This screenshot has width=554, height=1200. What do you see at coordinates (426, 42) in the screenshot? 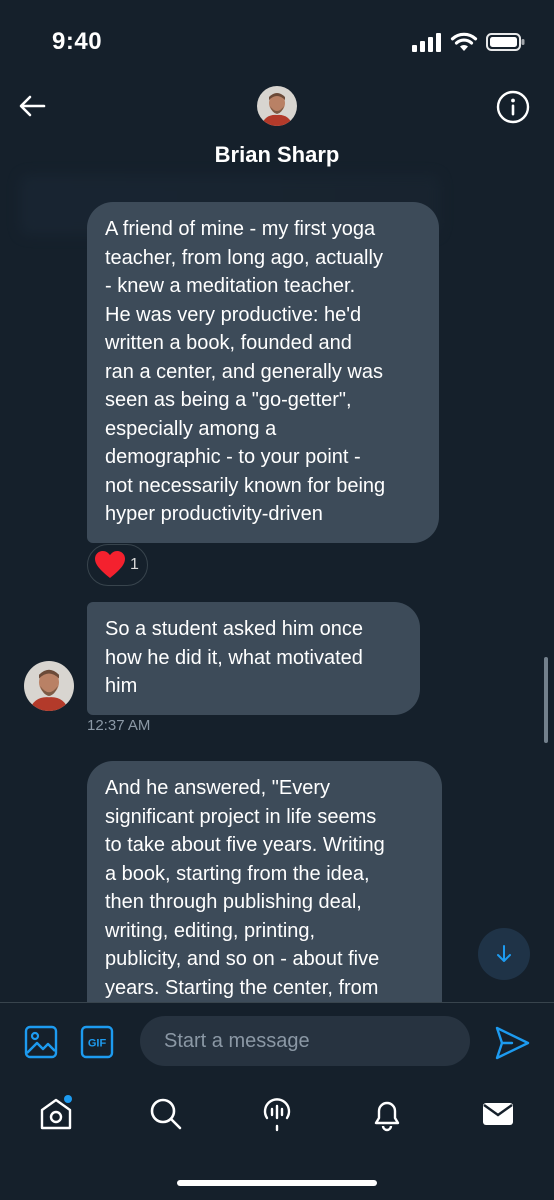
I see `signal-icon` at bounding box center [426, 42].